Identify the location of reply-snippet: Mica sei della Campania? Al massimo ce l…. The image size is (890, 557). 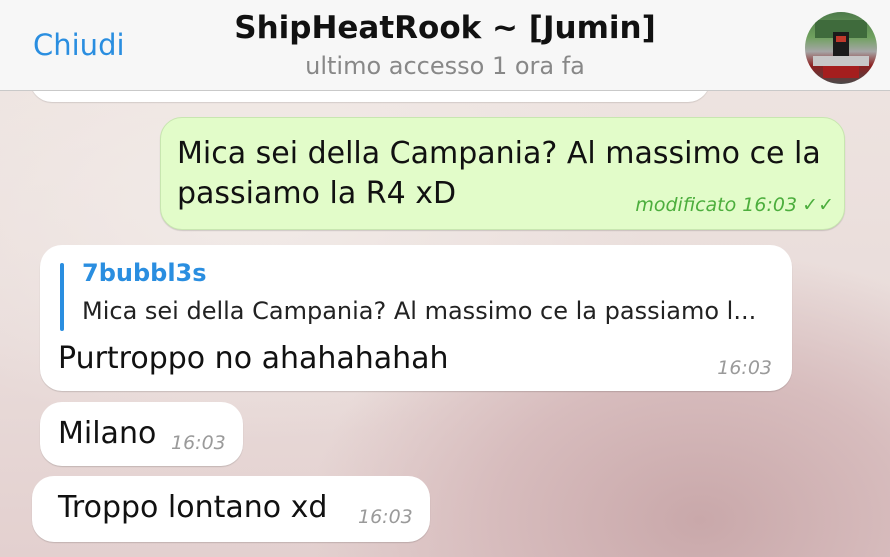
(419, 311).